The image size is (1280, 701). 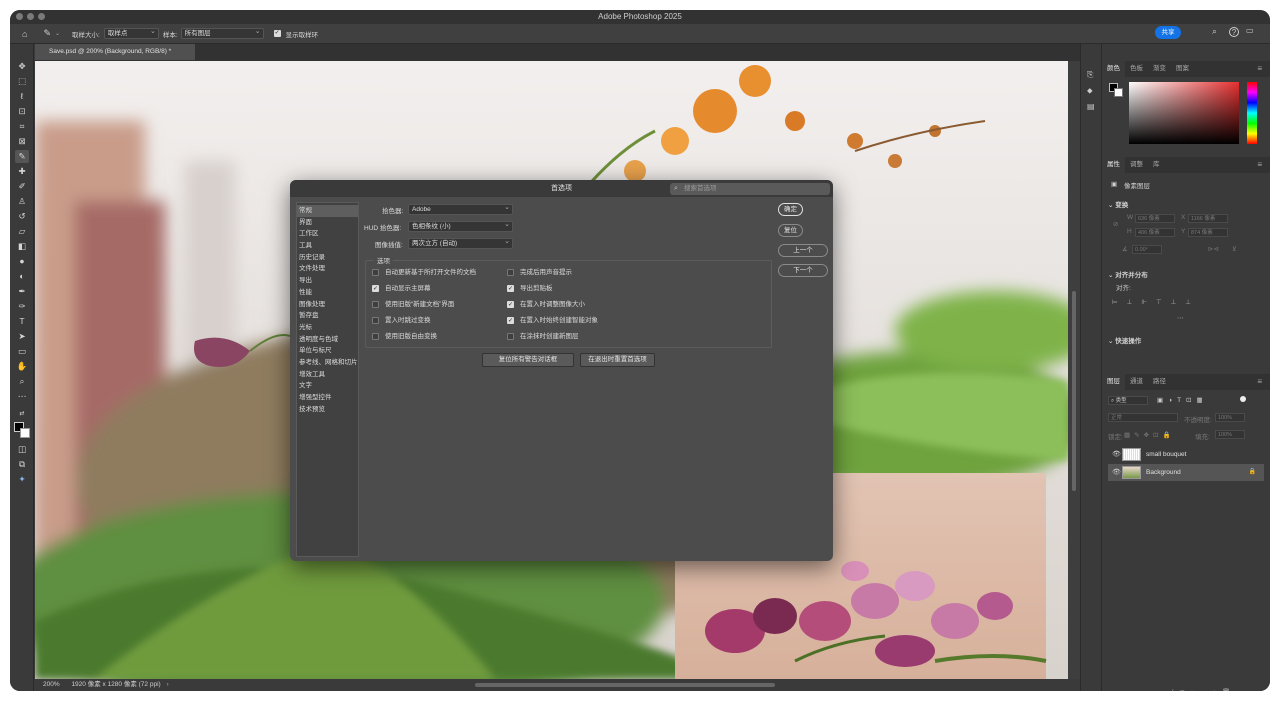 I want to click on width-field: 636 像素, so click(x=1155, y=218).